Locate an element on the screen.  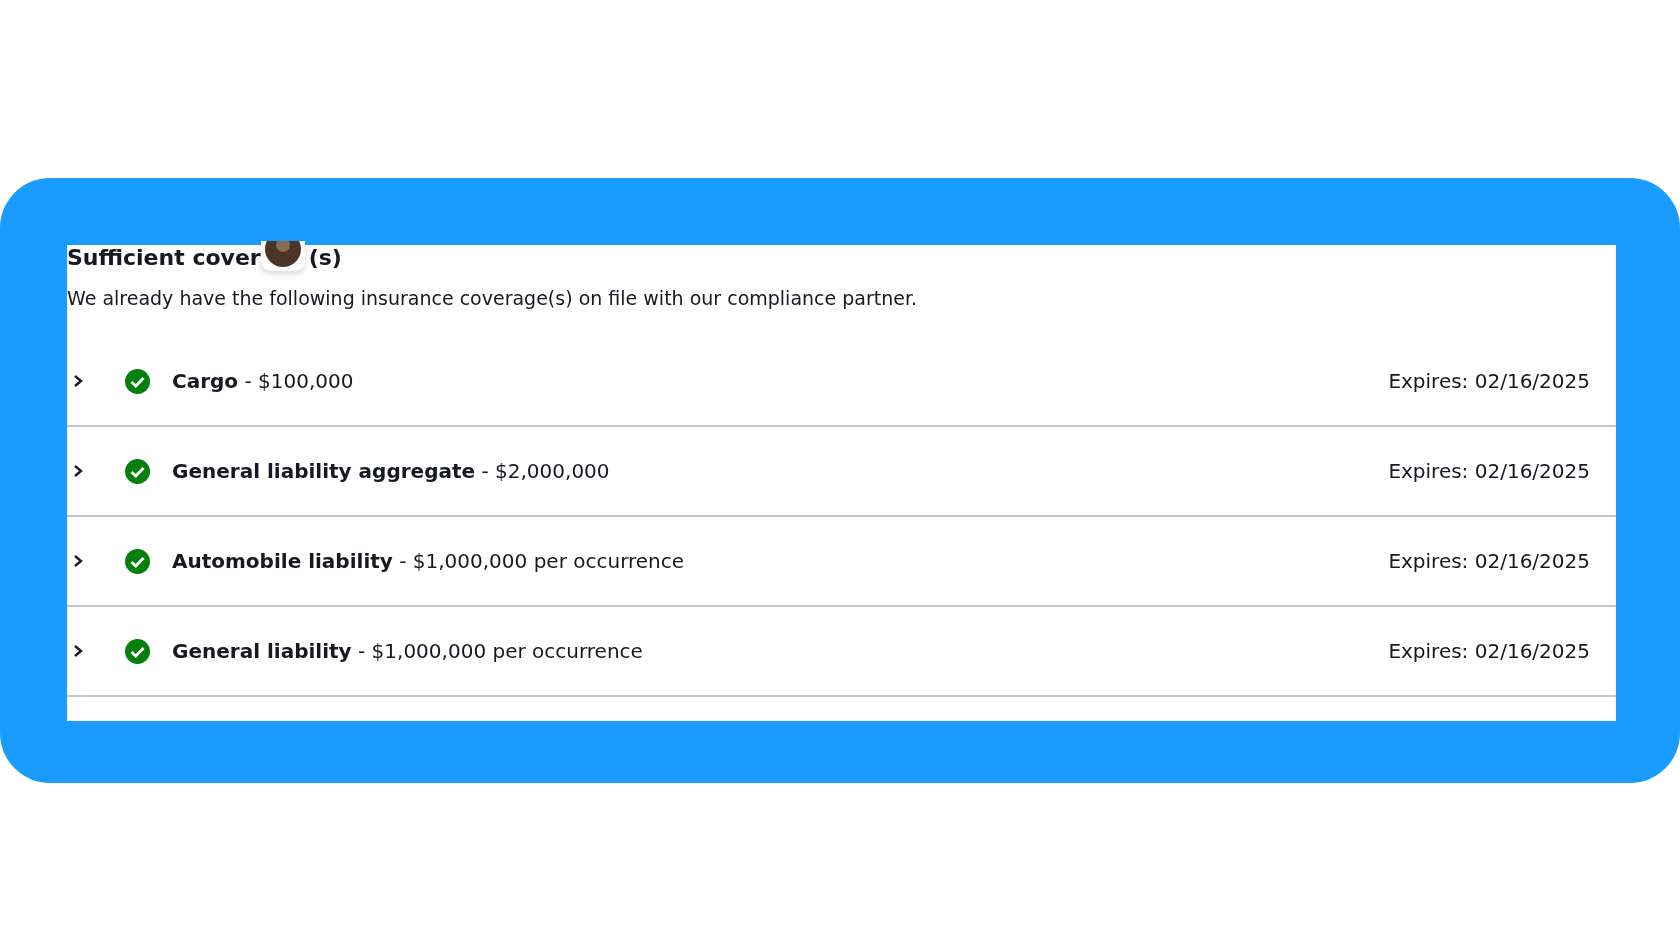
coverage-label: General liability aggregate - $2,000,000 is located at coordinates (391, 471).